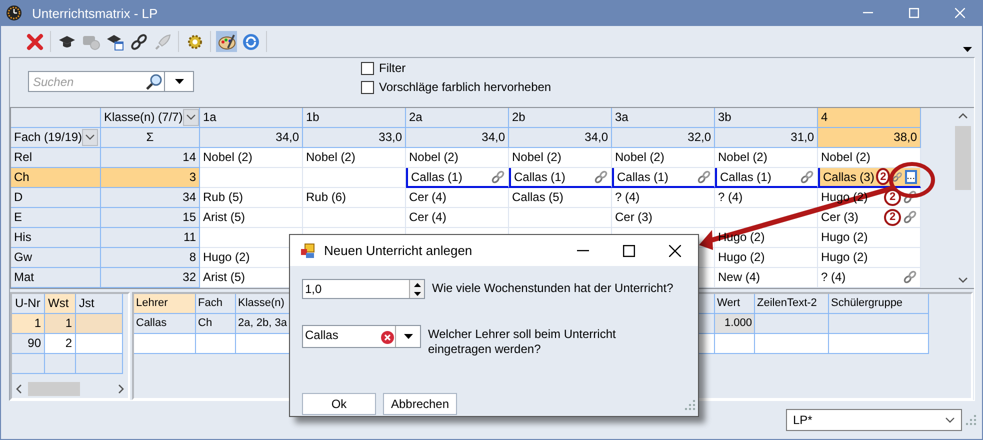 The width and height of the screenshot is (983, 440). I want to click on profile-dropdown: LP*, so click(874, 420).